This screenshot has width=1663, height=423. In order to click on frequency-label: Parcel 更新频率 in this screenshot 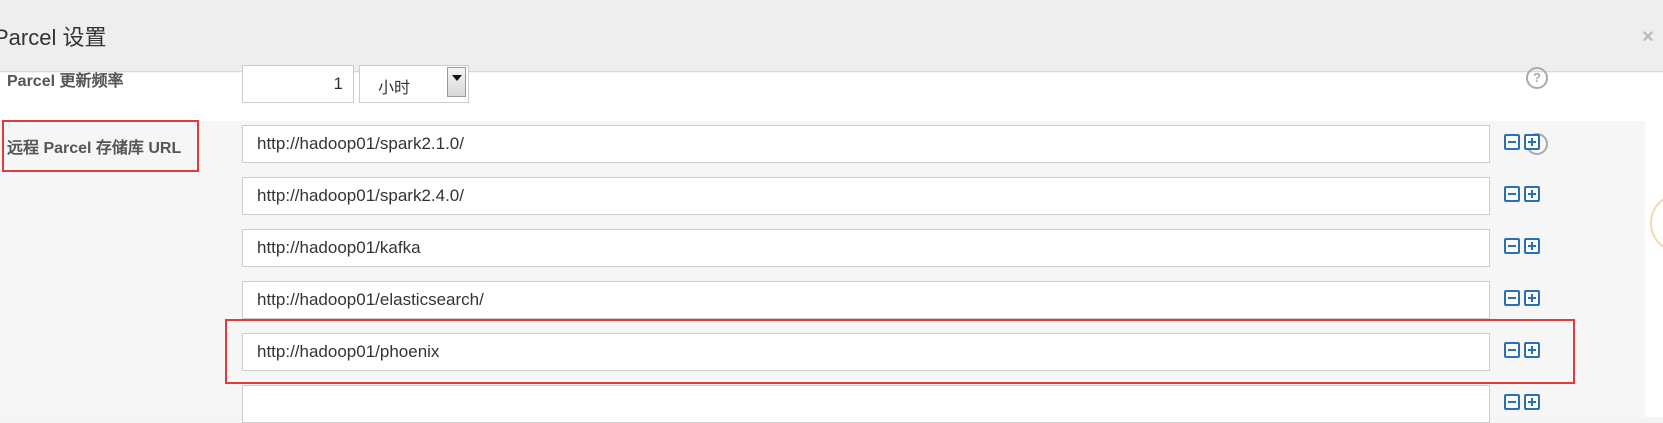, I will do `click(65, 81)`.